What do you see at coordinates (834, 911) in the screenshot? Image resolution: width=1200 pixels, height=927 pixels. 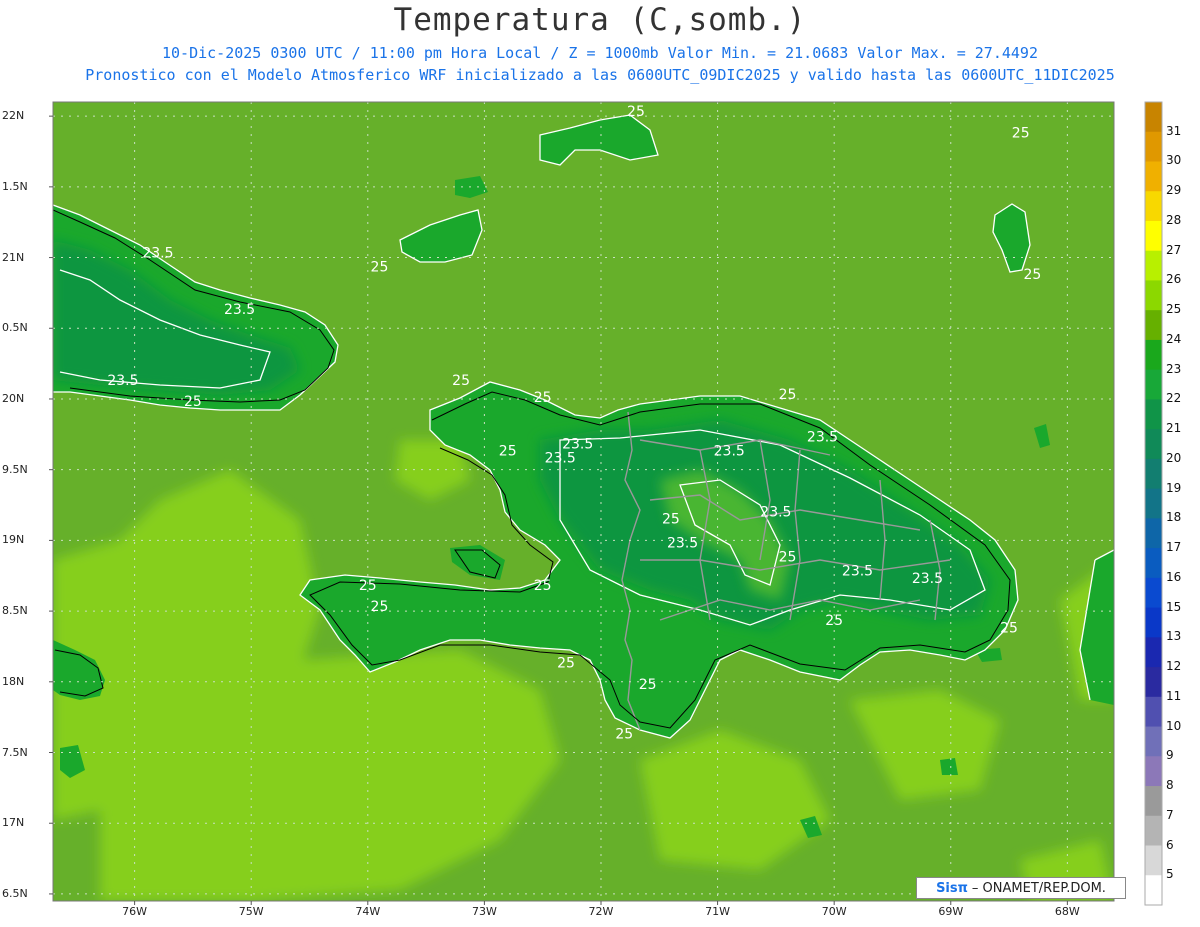 I see `x-tick-label: 70W` at bounding box center [834, 911].